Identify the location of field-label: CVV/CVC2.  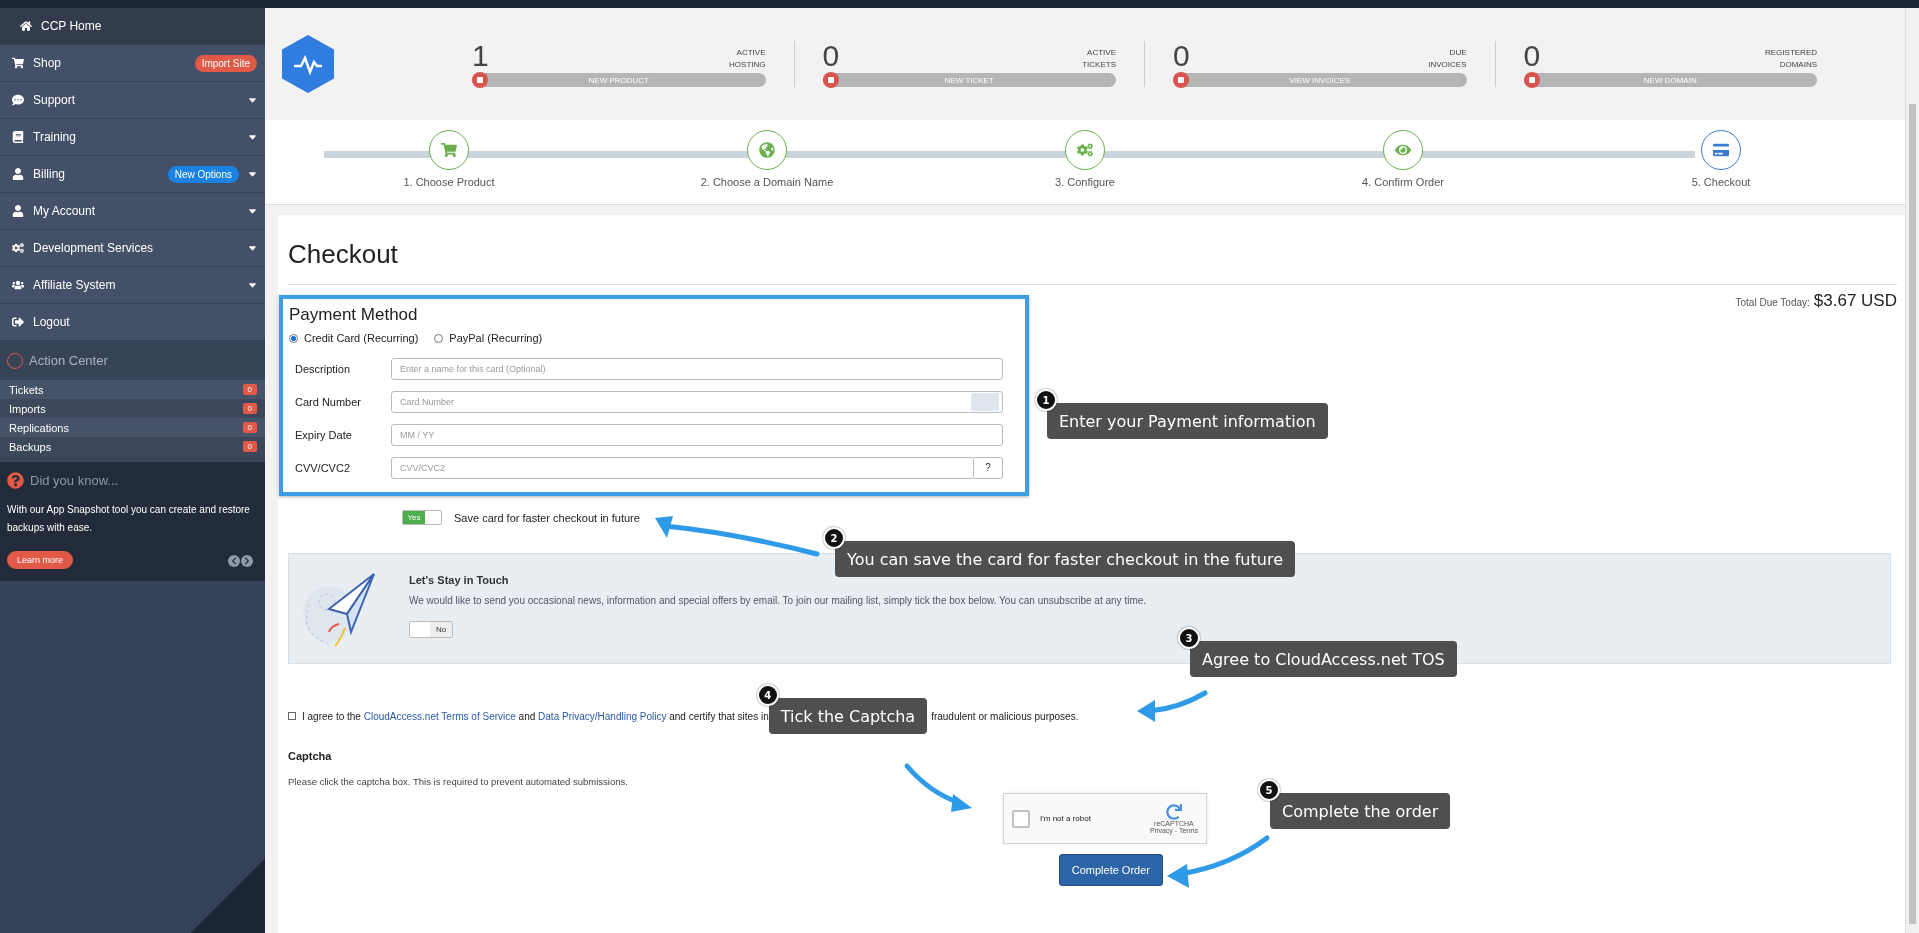
(323, 467).